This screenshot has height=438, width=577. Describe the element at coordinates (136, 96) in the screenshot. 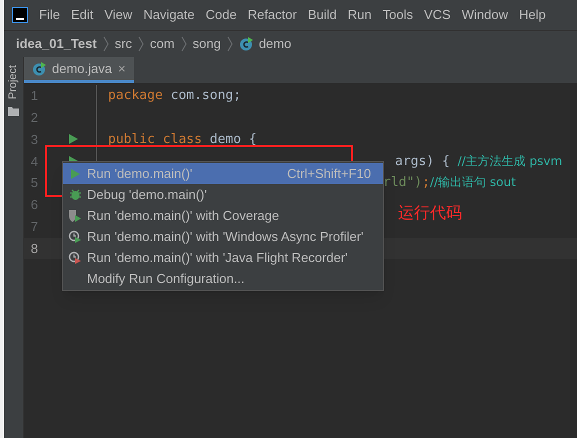

I see `code-text: package` at that location.